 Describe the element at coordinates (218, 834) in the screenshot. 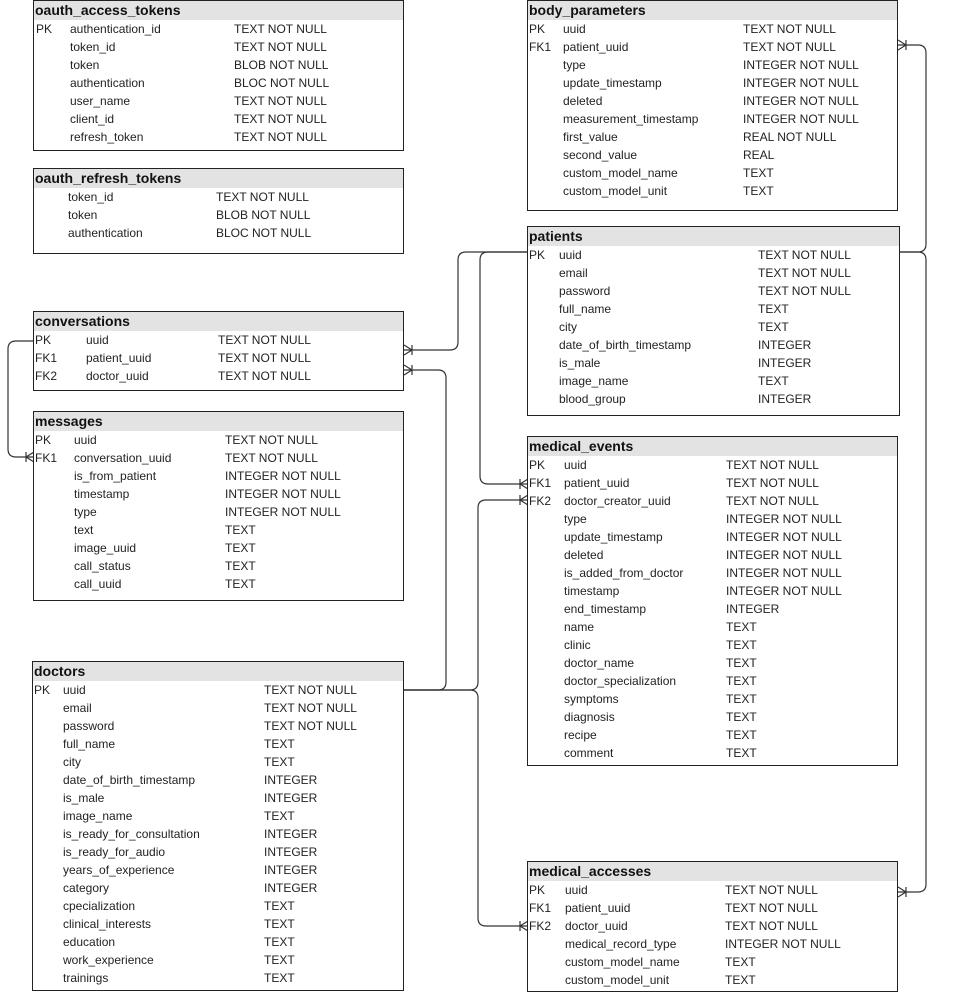

I see `table-row: is_ready_for_consultation INTEGER` at that location.